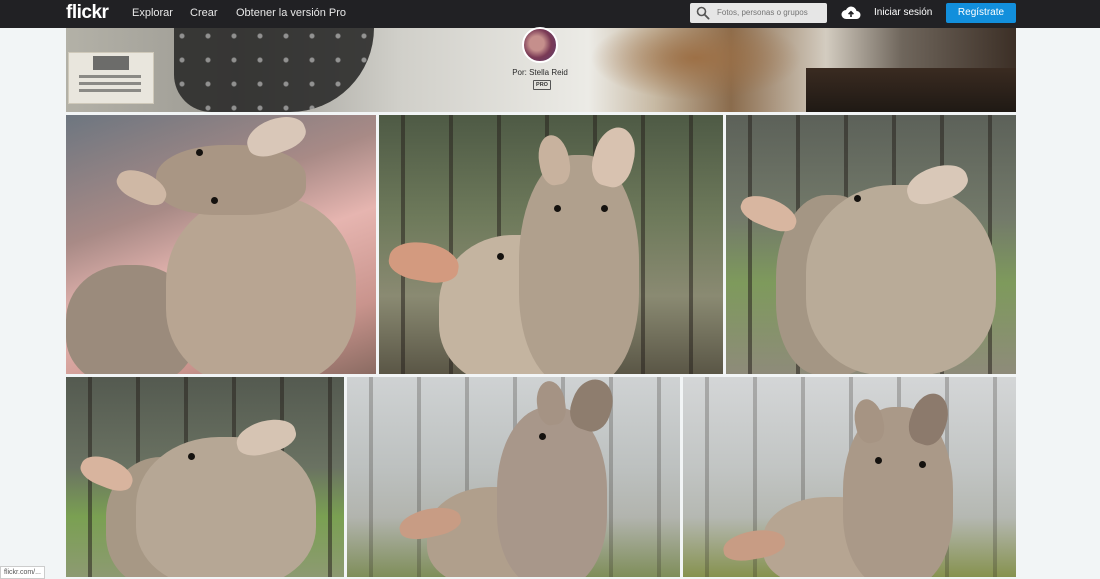 The width and height of the screenshot is (1100, 579). I want to click on flickr-logo: flickr, so click(87, 13).